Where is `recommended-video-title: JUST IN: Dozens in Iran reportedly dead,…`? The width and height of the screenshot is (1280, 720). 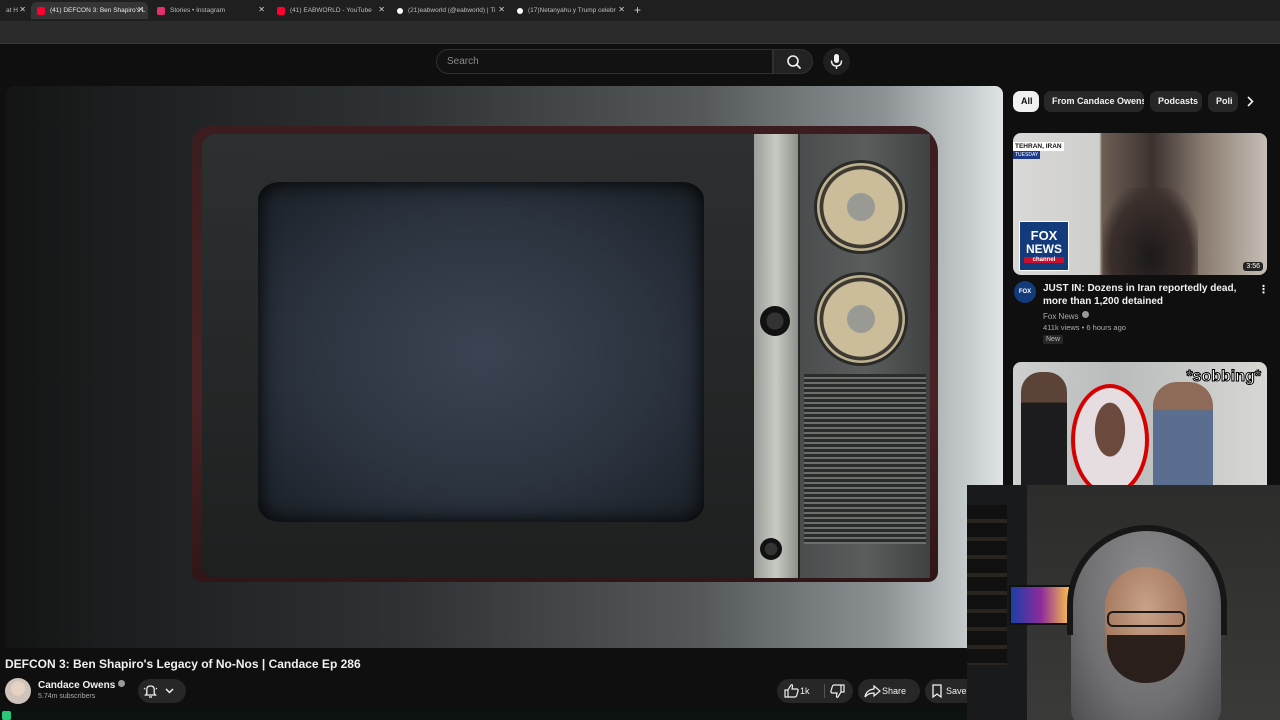
recommended-video-title: JUST IN: Dozens in Iran reportedly dead,… is located at coordinates (1148, 295).